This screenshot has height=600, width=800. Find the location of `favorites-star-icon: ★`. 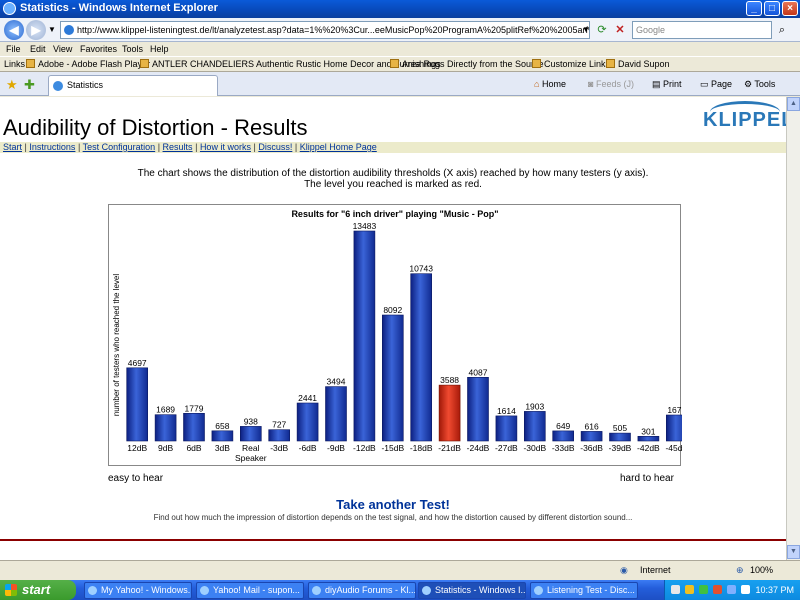

favorites-star-icon: ★ is located at coordinates (12, 85).